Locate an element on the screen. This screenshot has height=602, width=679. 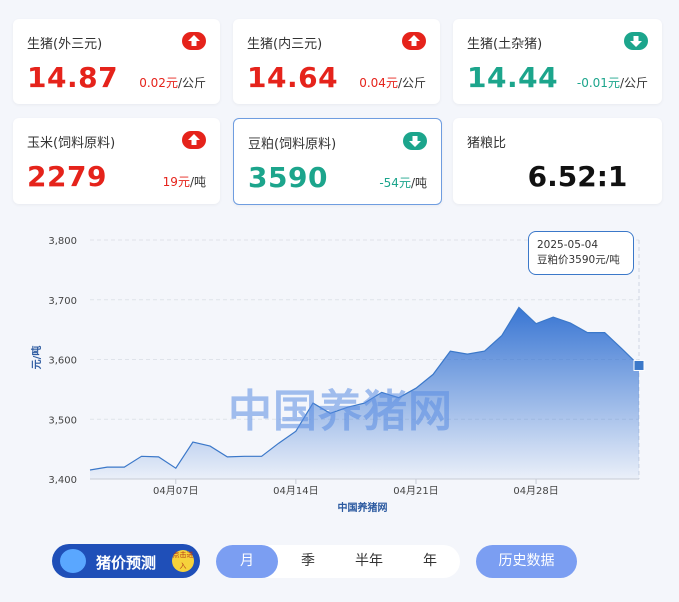
card-title: 生猪(内三元) is located at coordinates (285, 44).